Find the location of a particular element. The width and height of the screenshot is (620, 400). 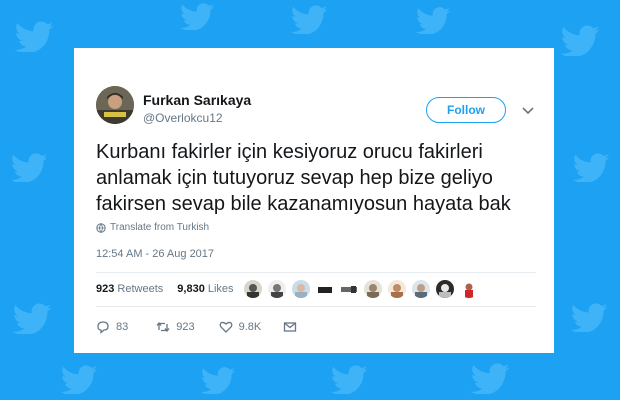

retweets-stat: 923 Retweets is located at coordinates (129, 289).